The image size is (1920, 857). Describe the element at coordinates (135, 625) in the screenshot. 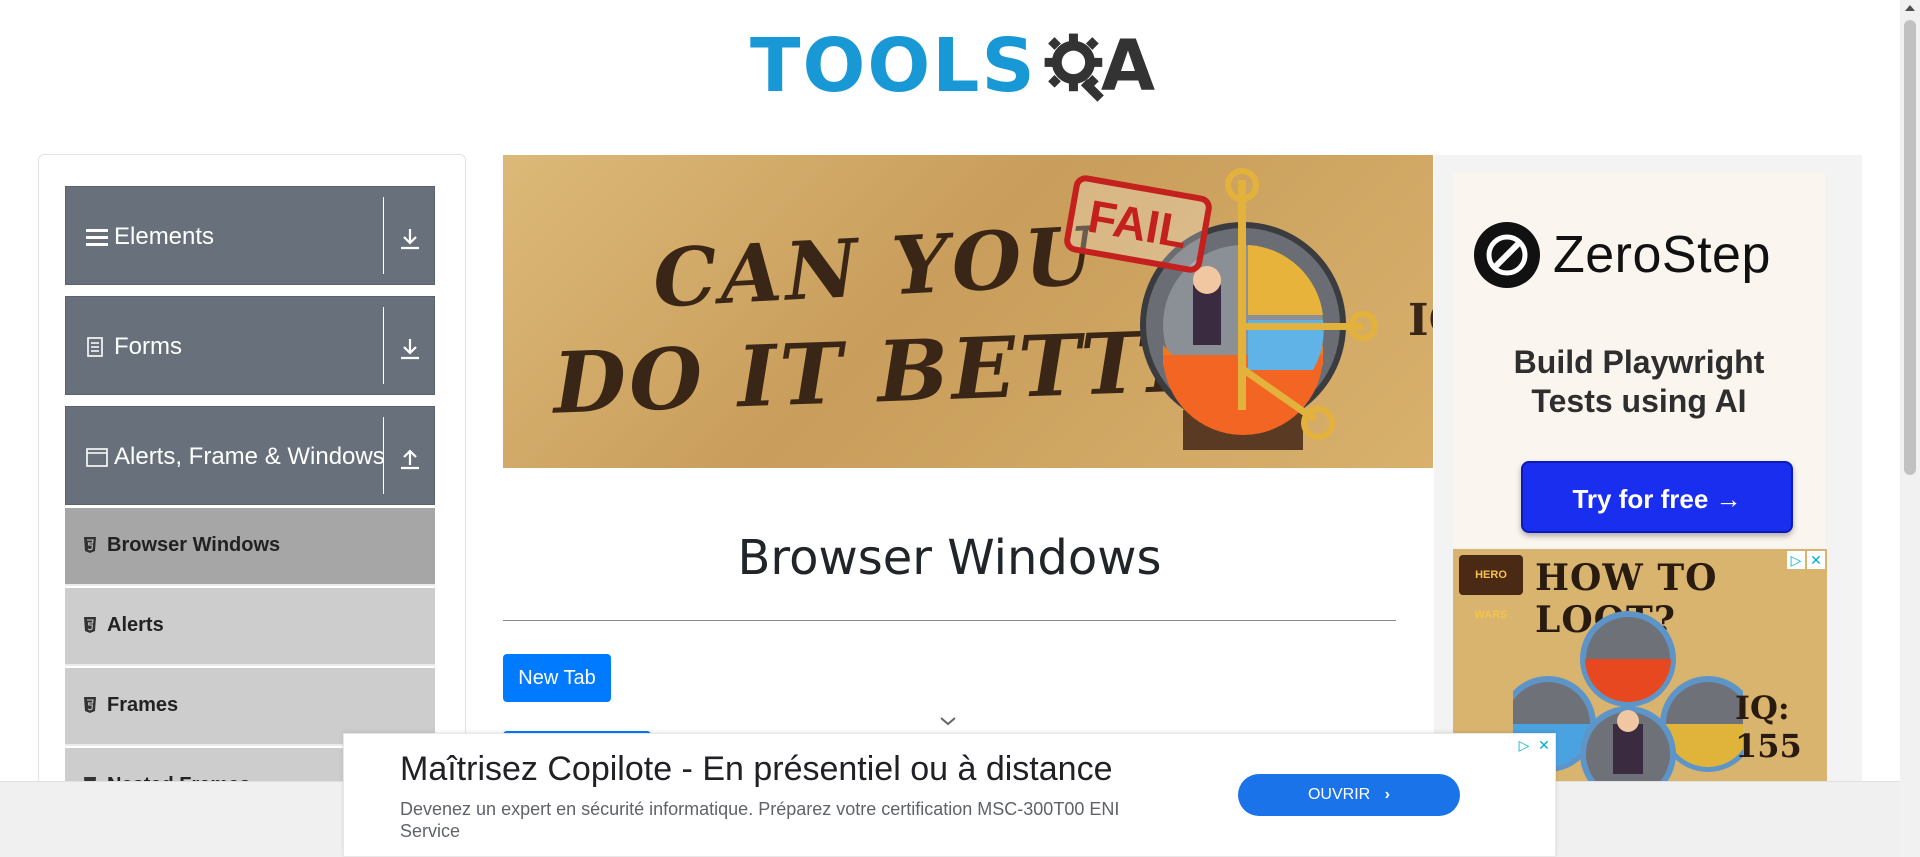

I see `sidebar-item-label: Alerts` at that location.